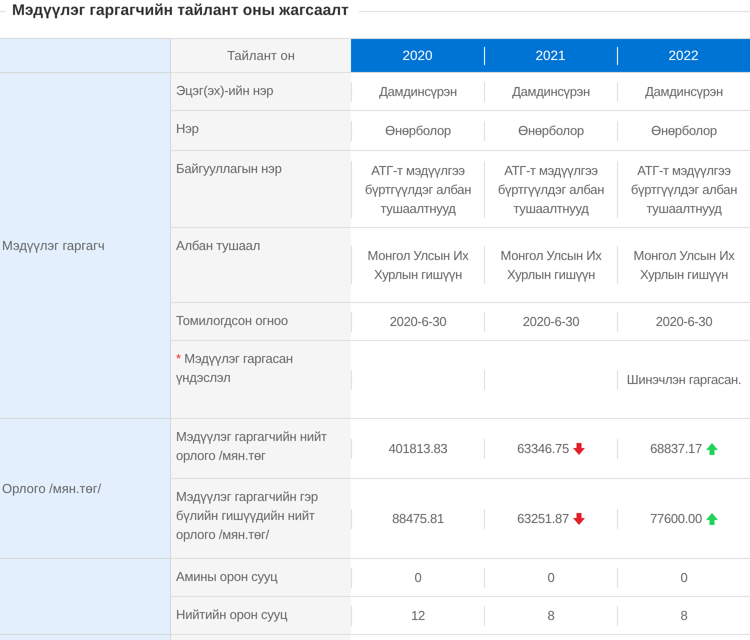 This screenshot has height=640, width=750. Describe the element at coordinates (683, 55) in the screenshot. I see `column-header: 2022` at that location.